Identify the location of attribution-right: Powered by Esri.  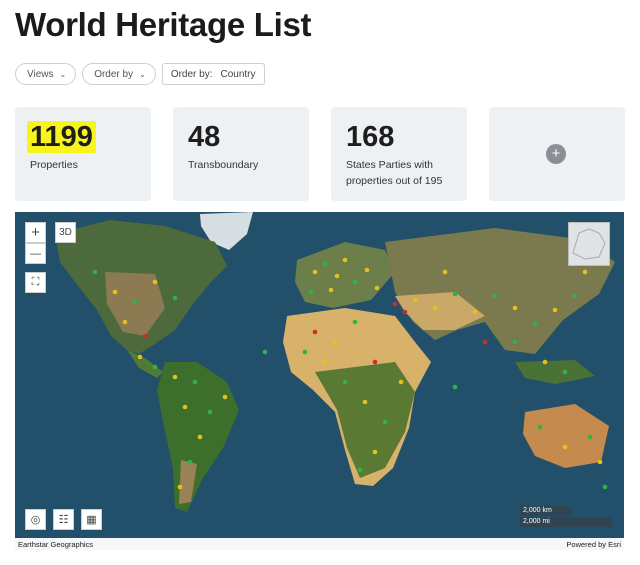
(593, 544).